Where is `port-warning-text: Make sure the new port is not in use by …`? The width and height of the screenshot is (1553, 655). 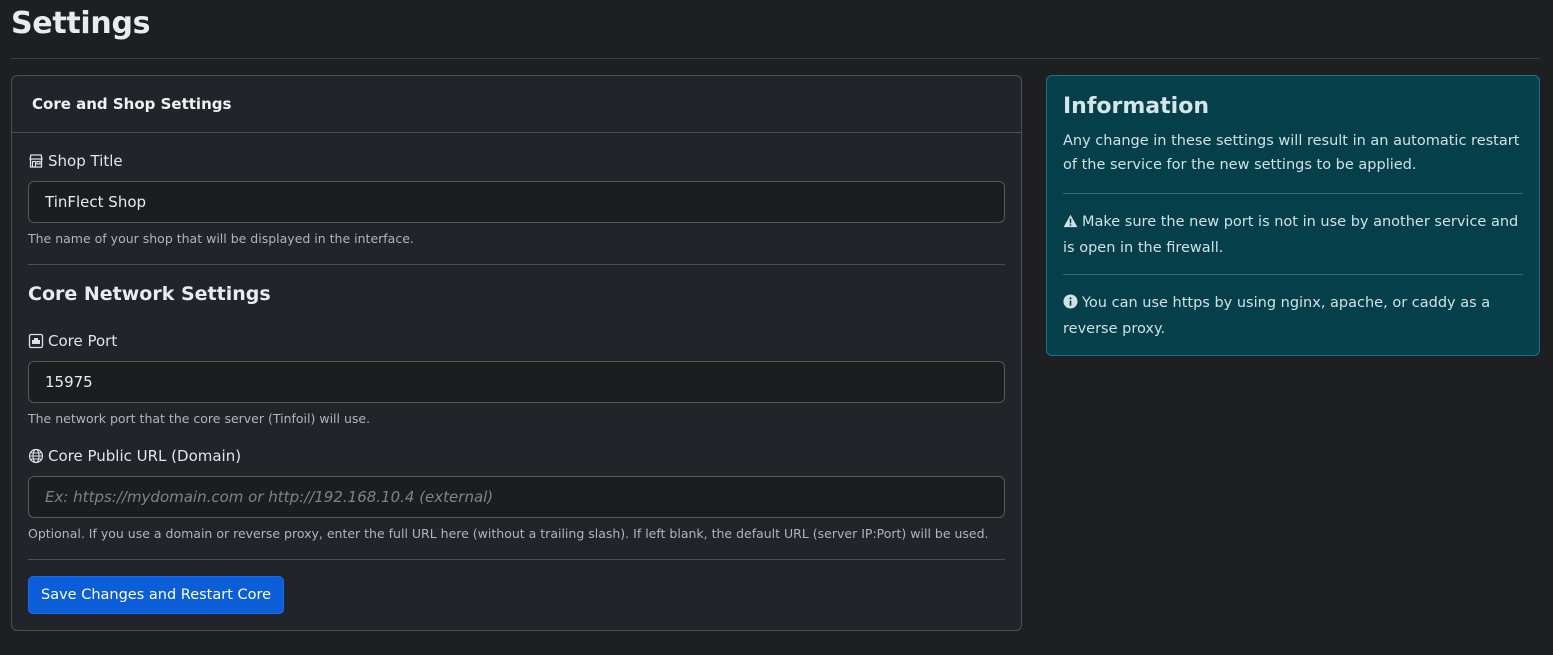 port-warning-text: Make sure the new port is not in use by … is located at coordinates (1291, 235).